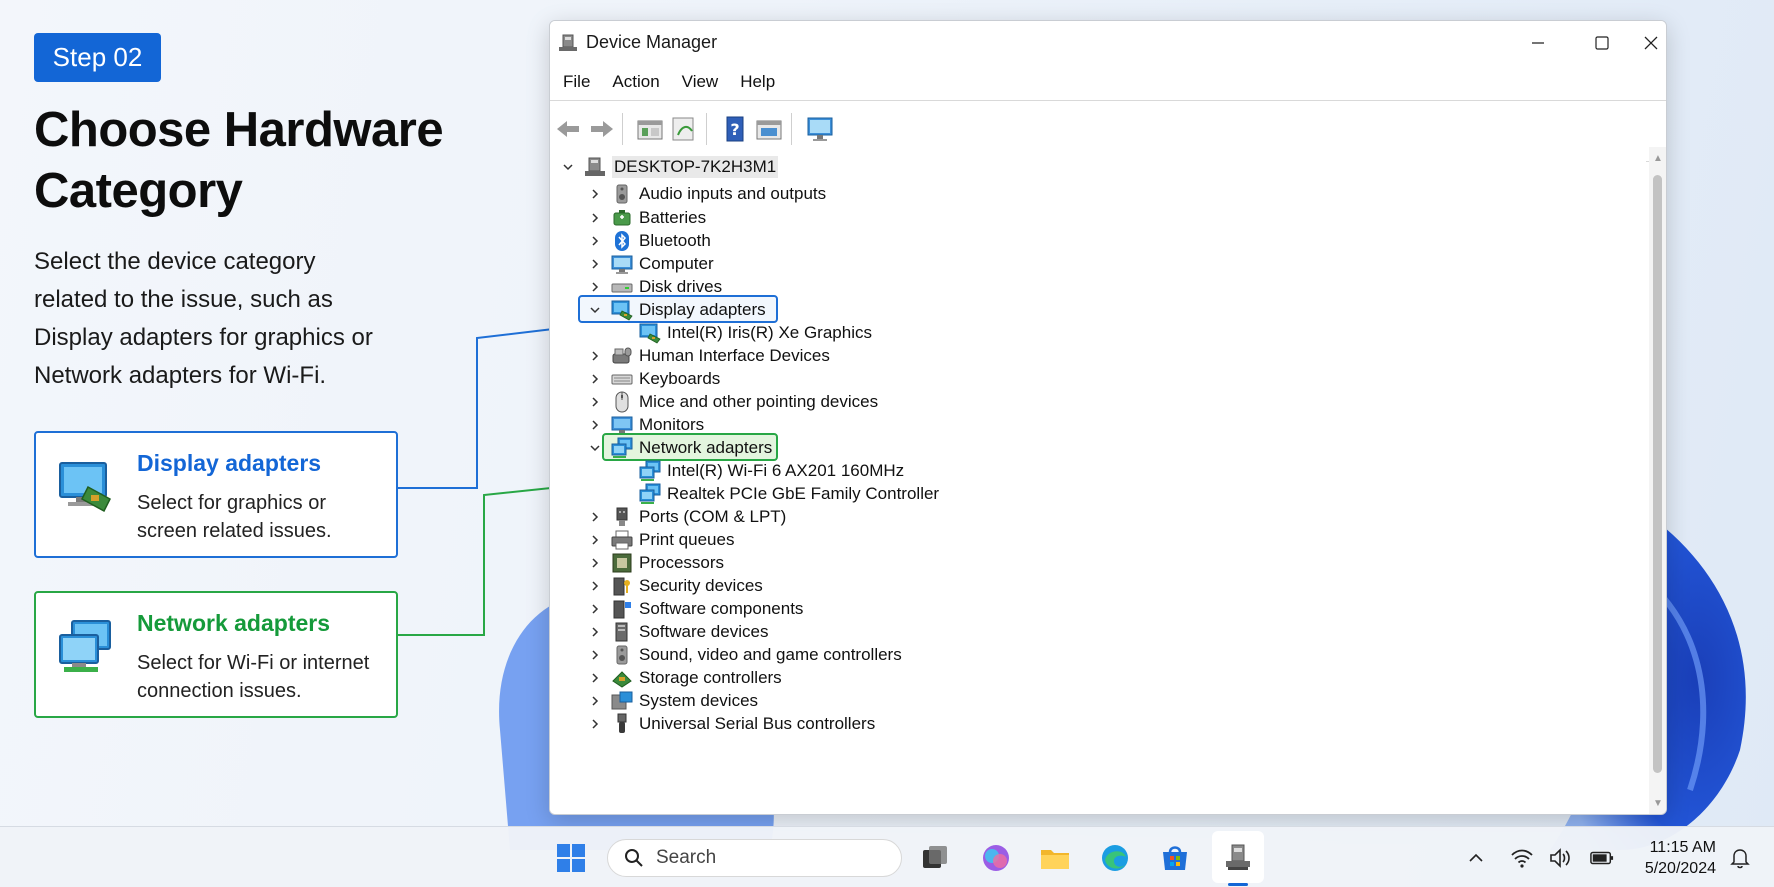 This screenshot has width=1774, height=887. I want to click on system-clock: 11:15 AM 5/20/2024, so click(1675, 858).